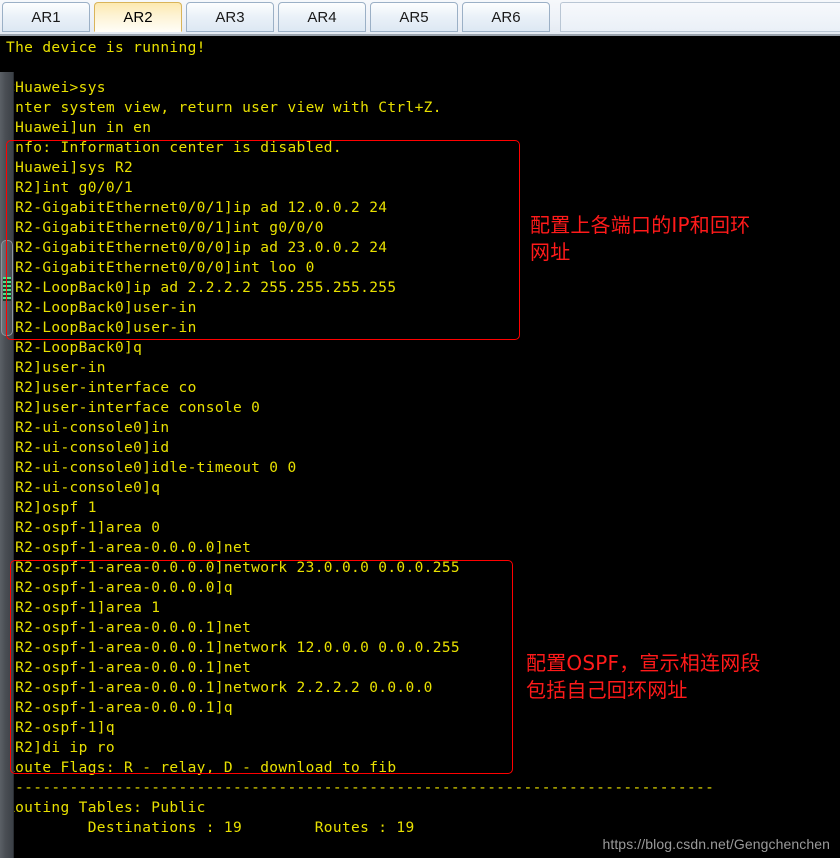 The image size is (840, 858). What do you see at coordinates (119, 588) in the screenshot?
I see `console-line: [R2-ospf-1-area-0.0.0.0]q` at bounding box center [119, 588].